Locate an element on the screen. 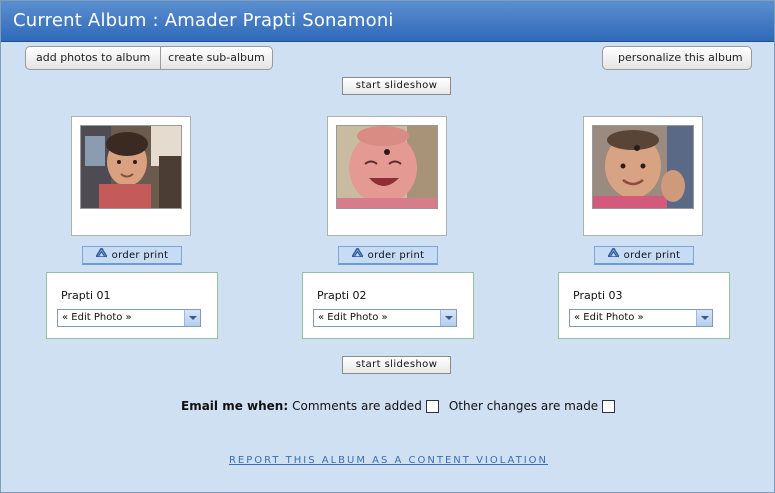  album-header: Current Album : Amader Prapti Sonamoni is located at coordinates (387, 21).